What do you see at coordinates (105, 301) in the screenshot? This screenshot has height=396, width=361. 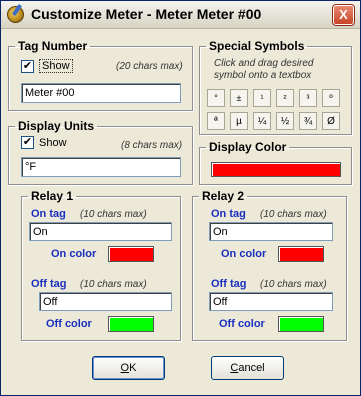 I see `relay-1-off-tag-input: Off` at bounding box center [105, 301].